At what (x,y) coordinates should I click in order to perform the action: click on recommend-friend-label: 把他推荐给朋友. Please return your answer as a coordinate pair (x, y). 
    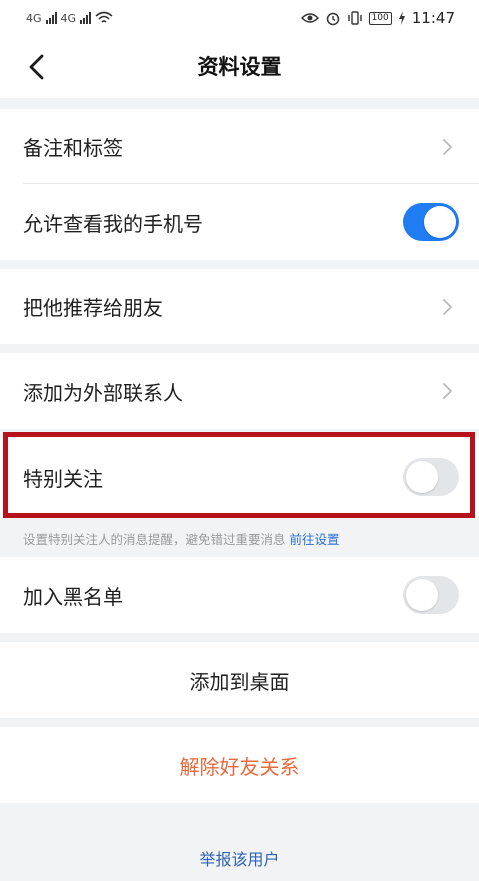
    Looking at the image, I should click on (93, 308).